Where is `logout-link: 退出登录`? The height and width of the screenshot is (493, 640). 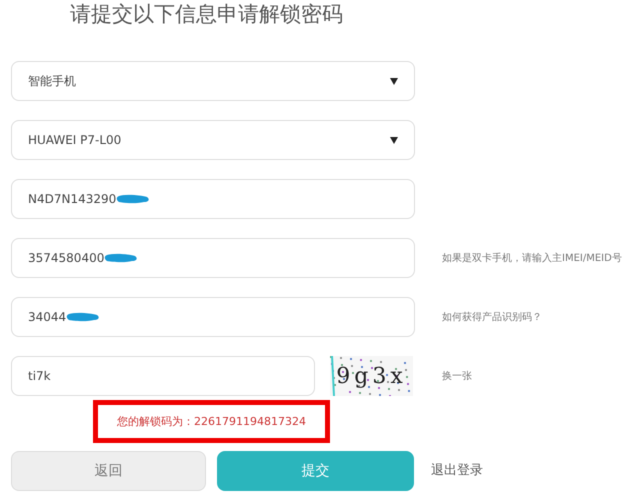
logout-link: 退出登录 is located at coordinates (457, 470).